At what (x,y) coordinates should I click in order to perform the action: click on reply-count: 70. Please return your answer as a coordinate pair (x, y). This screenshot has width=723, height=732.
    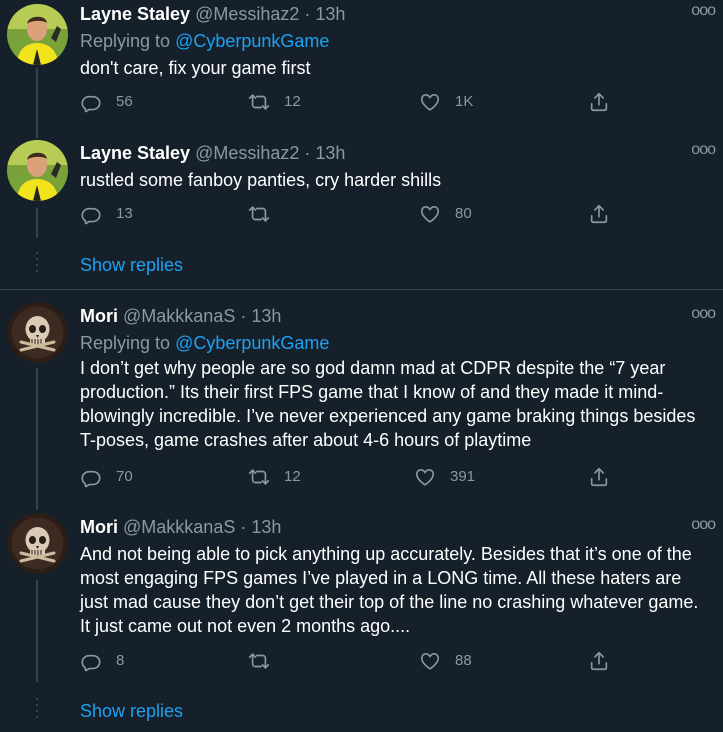
    Looking at the image, I should click on (124, 476).